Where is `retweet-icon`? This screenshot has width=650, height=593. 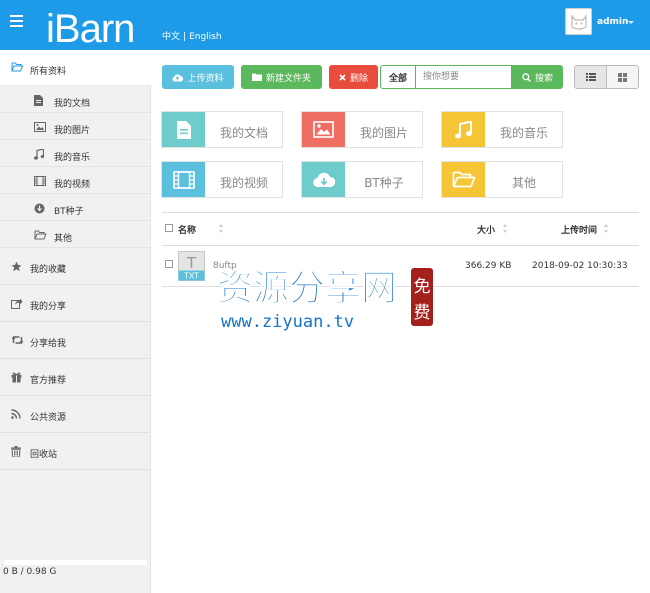
retweet-icon is located at coordinates (17, 340).